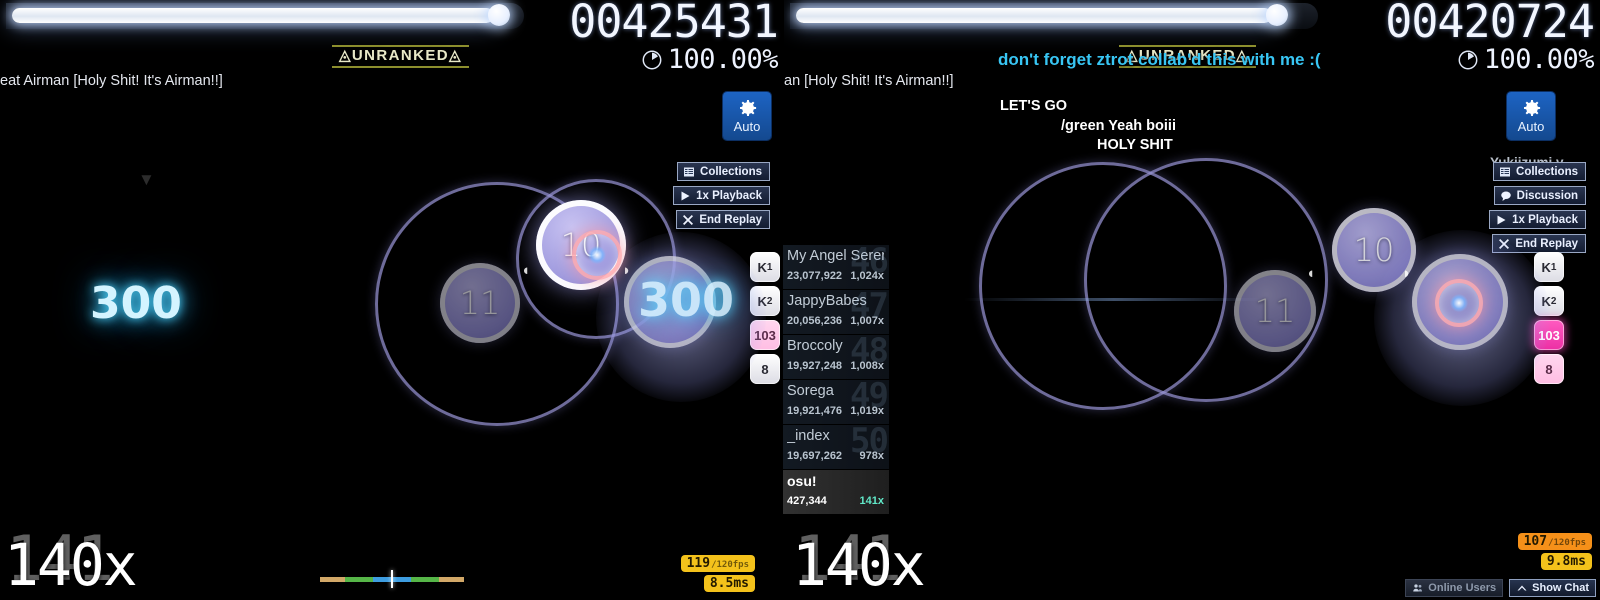  I want to click on leaderboard-combo: 1,008x, so click(867, 366).